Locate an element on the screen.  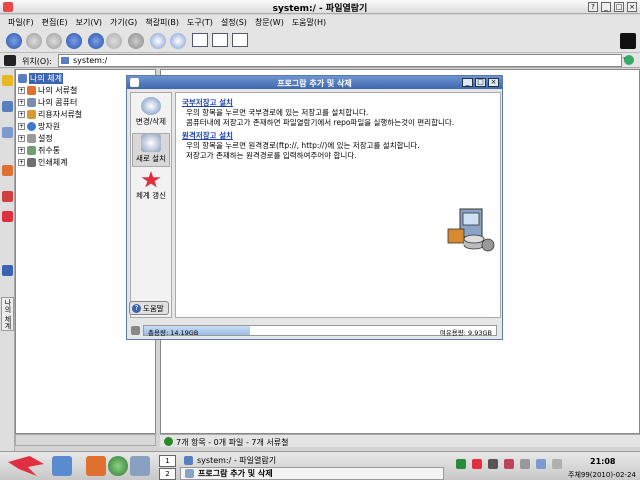
go-icon is located at coordinates (629, 60).